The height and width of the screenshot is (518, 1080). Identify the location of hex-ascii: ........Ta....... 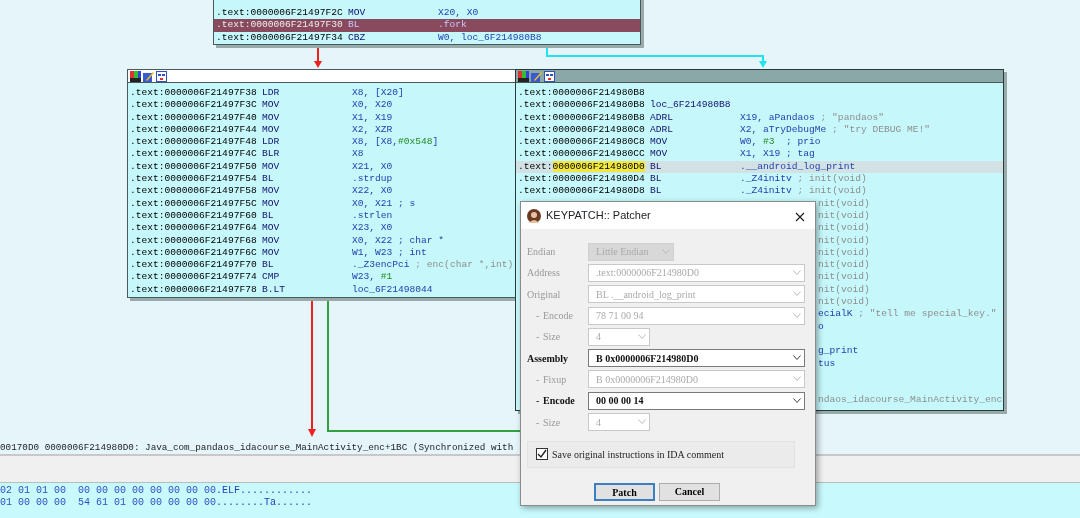
(264, 503).